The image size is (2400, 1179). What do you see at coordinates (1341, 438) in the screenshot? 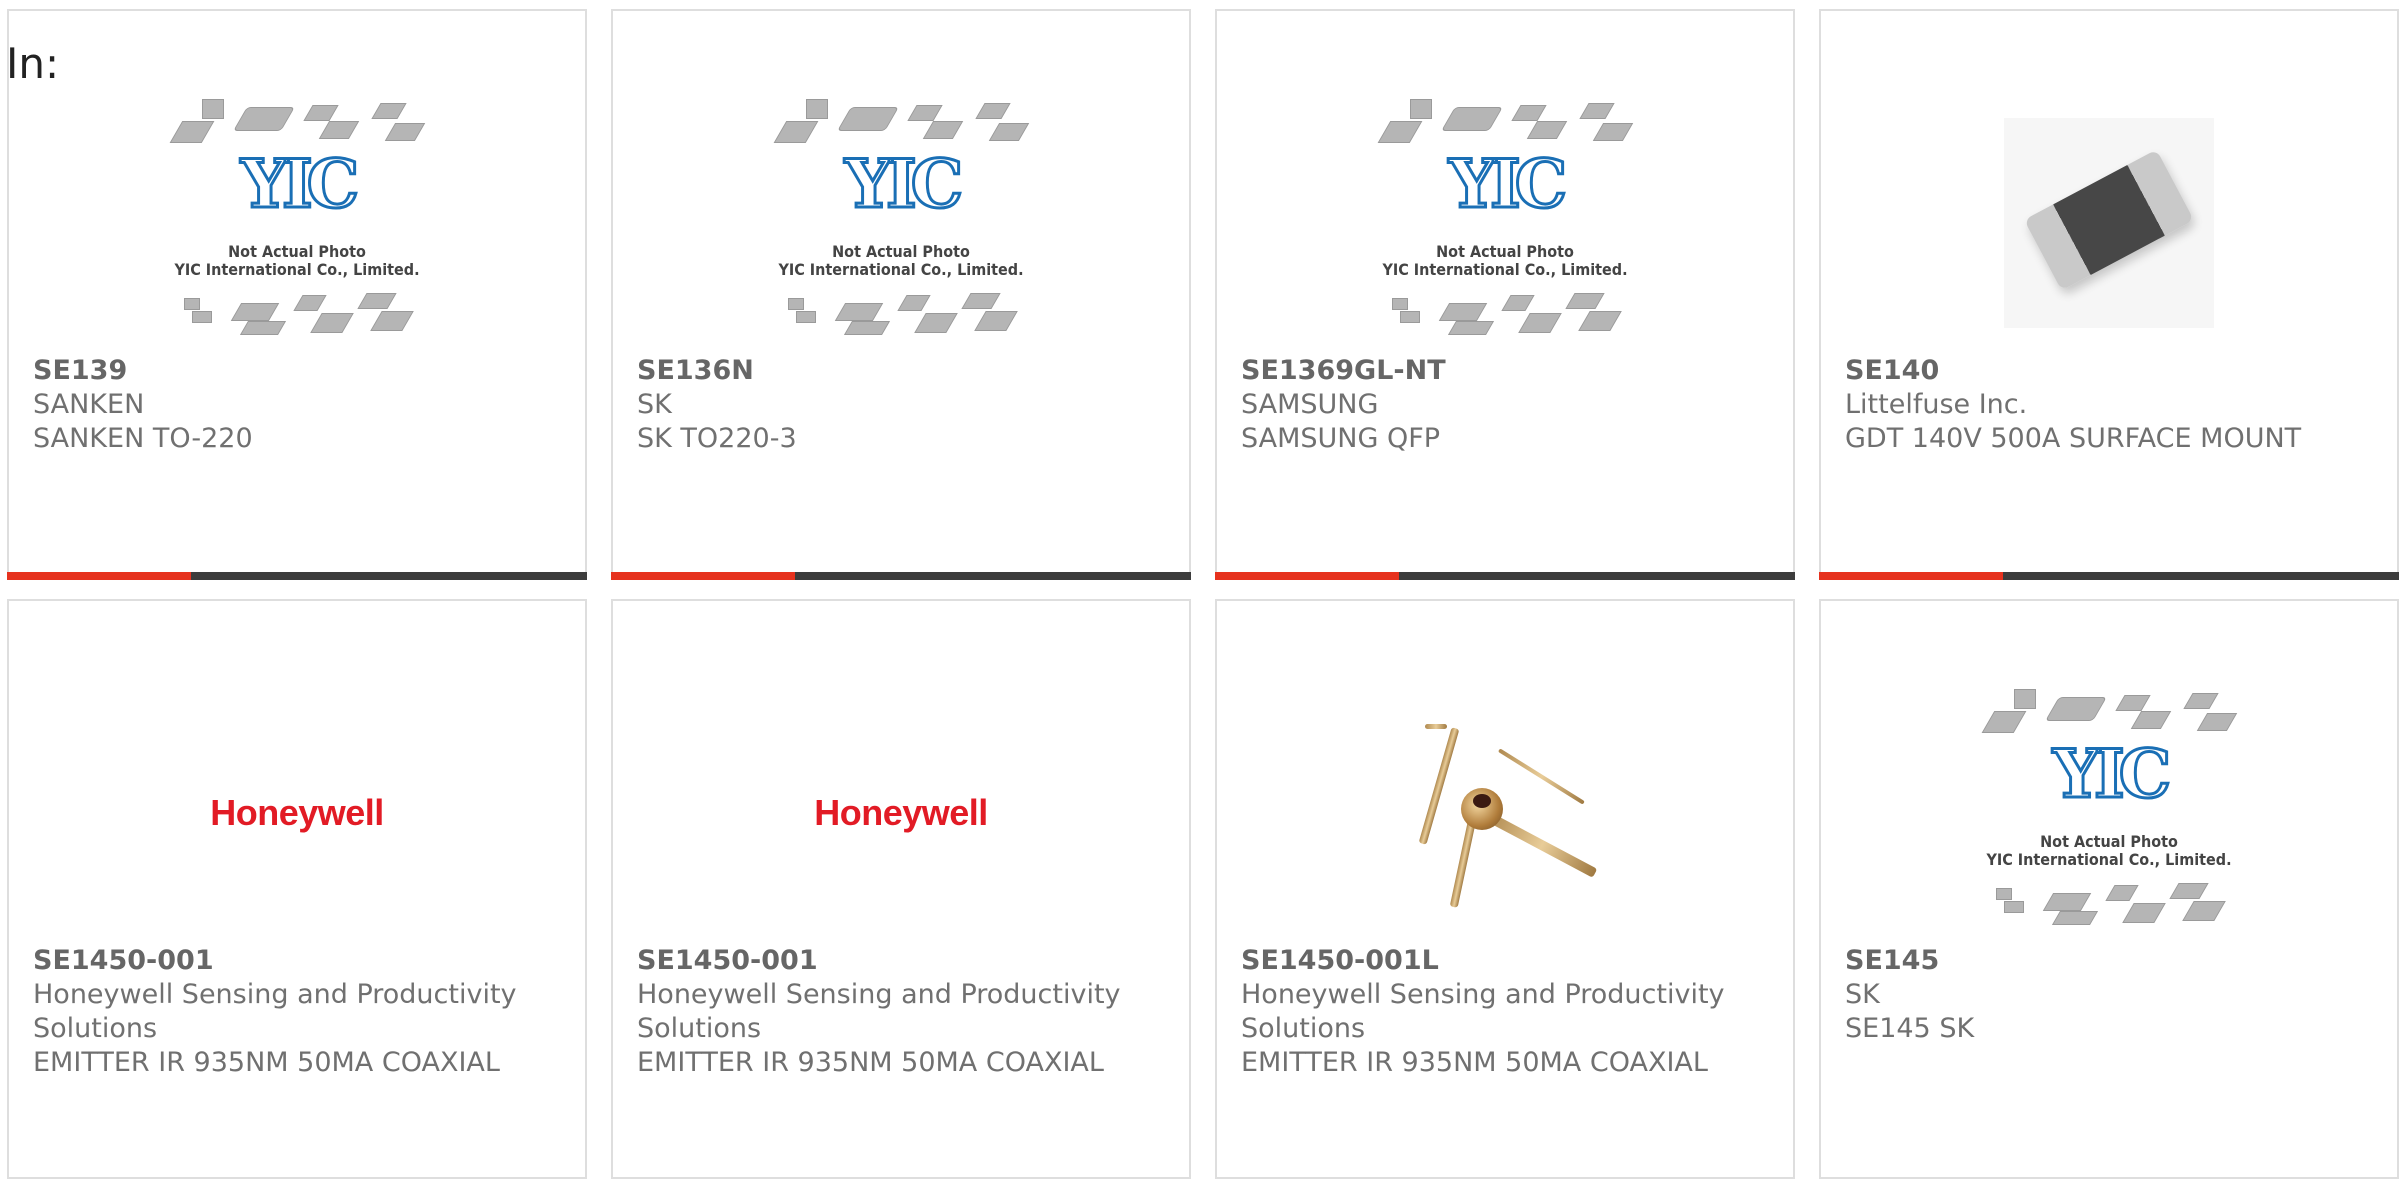
I see `description: SAMSUNG QFP` at bounding box center [1341, 438].